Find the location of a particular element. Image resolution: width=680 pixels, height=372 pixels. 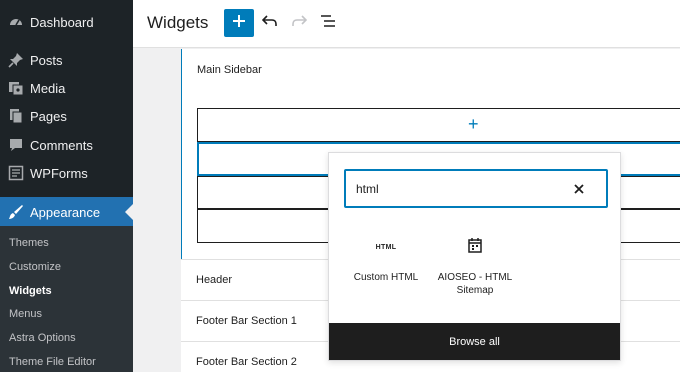

browse-all-button: Browse all is located at coordinates (474, 341).